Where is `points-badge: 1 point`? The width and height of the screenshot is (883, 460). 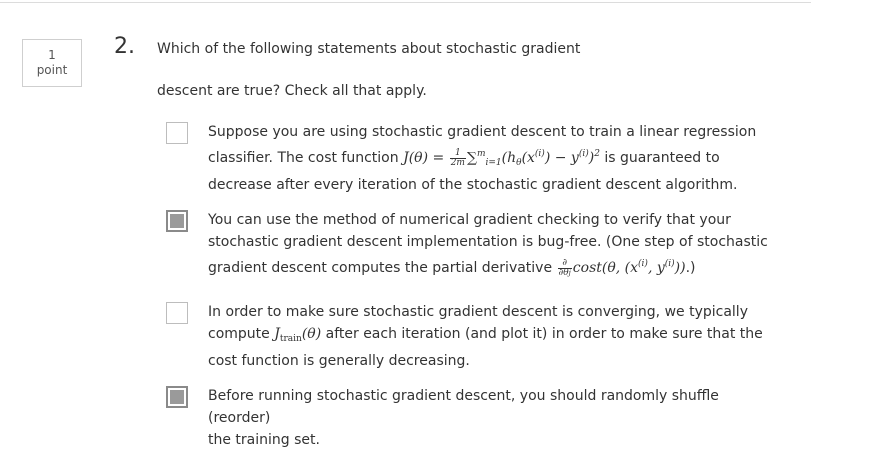 points-badge: 1 point is located at coordinates (52, 63).